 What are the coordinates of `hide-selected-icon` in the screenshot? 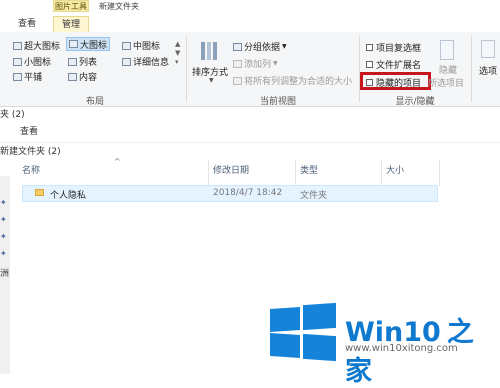 It's located at (447, 50).